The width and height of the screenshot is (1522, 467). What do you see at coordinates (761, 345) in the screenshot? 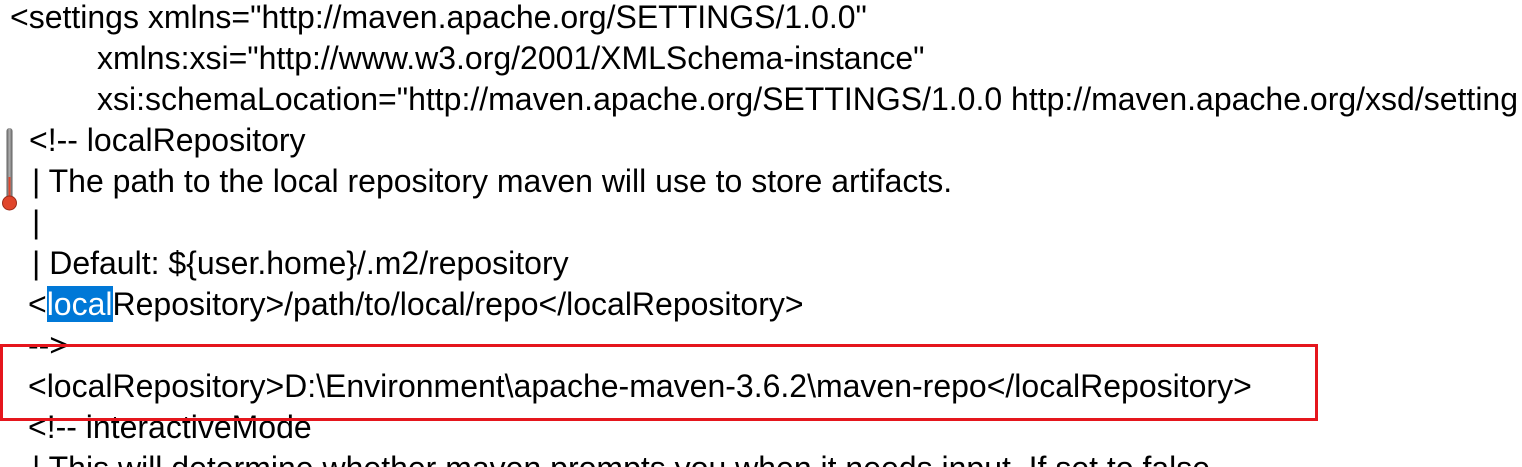
I see `comment-end-line: -->` at bounding box center [761, 345].